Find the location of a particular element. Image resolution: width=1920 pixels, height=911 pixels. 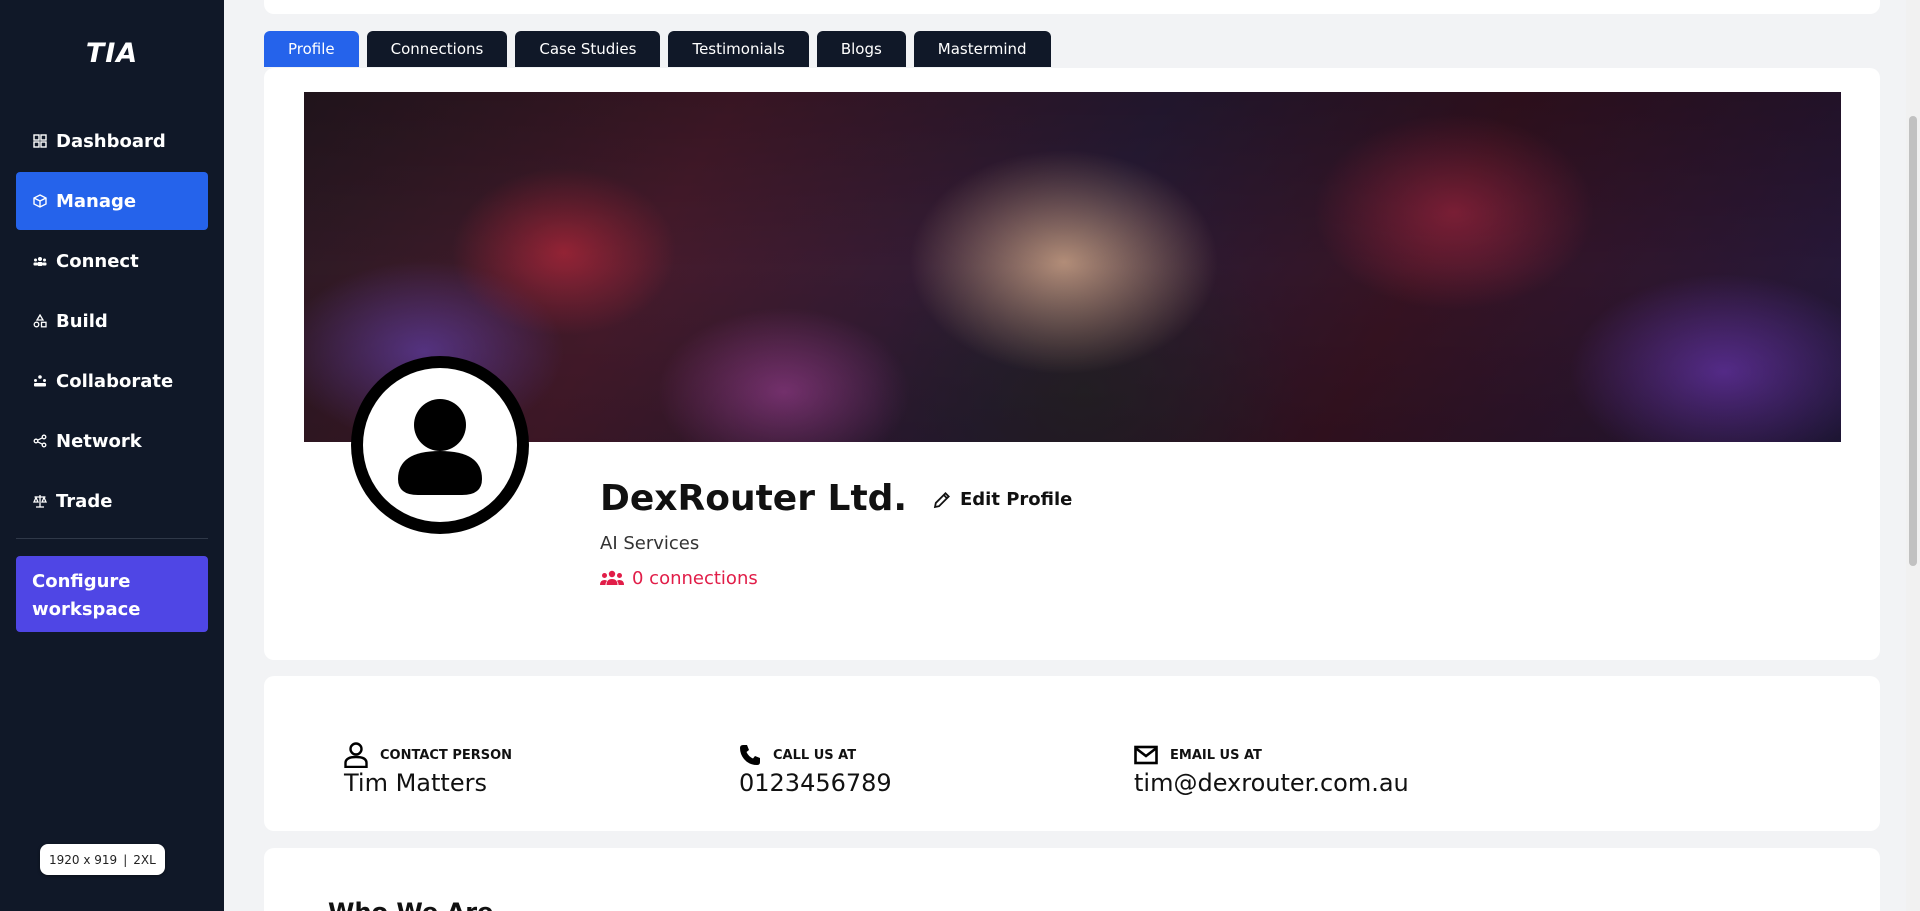

contact-phone: CALL US AT 0123456789 is located at coordinates (815, 769).